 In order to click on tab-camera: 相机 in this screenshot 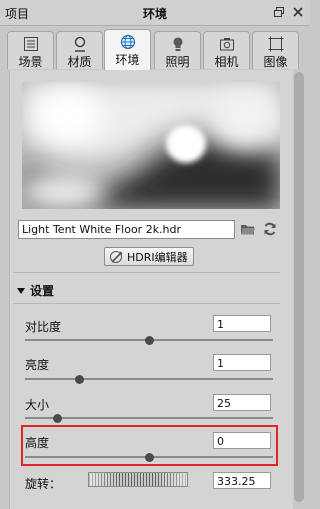, I will do `click(226, 50)`.